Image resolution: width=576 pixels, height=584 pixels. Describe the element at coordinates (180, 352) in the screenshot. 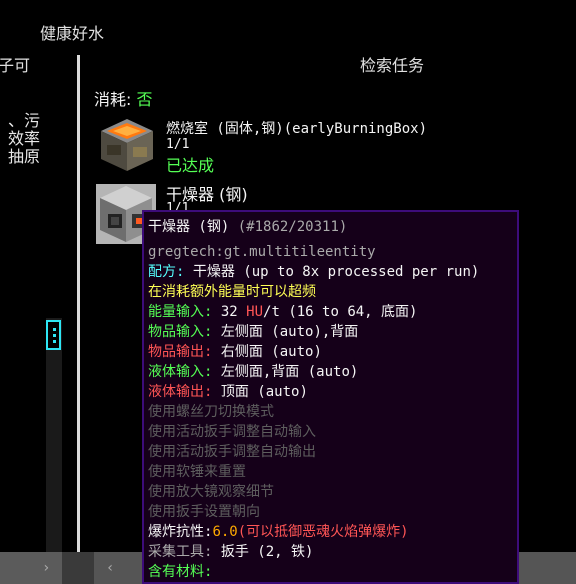

I see `item-output-label: 物品输出:` at that location.